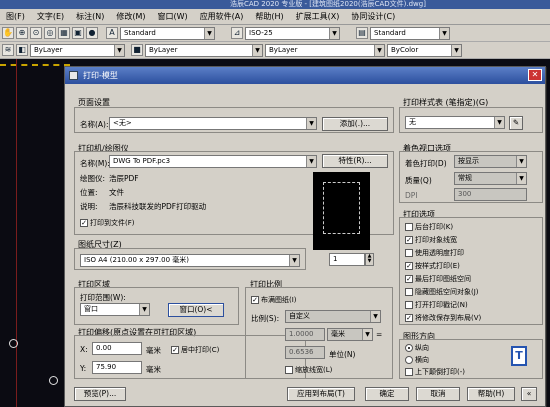  I want to click on menu-item: 协同设计(C), so click(373, 16).